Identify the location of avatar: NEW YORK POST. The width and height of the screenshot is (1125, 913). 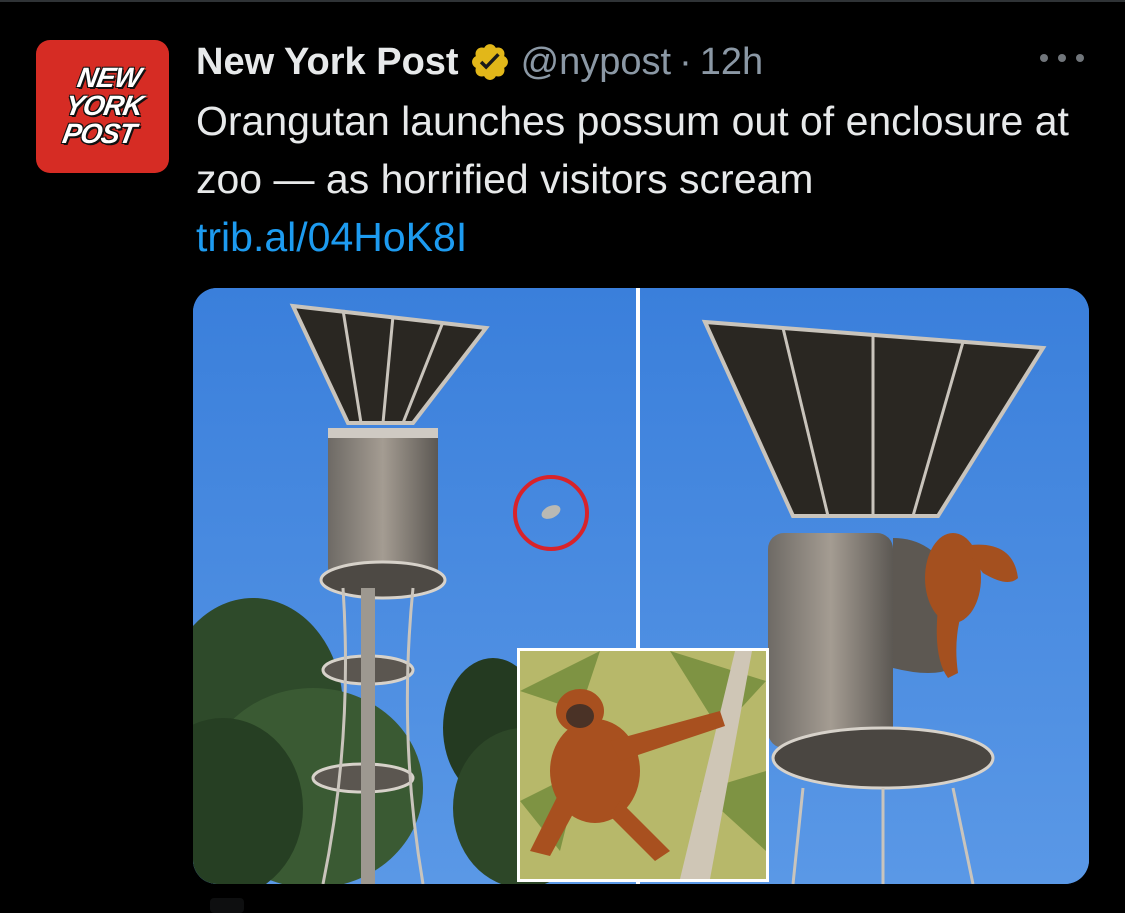
(102, 106).